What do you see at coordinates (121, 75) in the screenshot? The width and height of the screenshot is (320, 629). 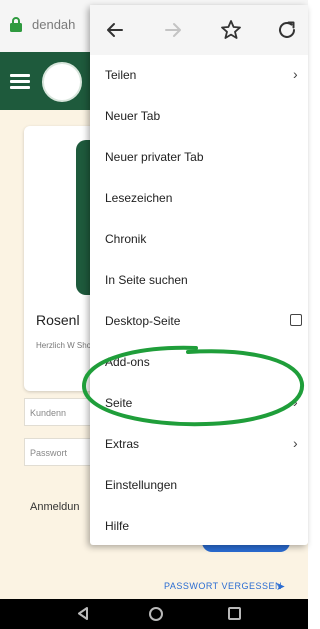 I see `menu-item-label: Teilen` at bounding box center [121, 75].